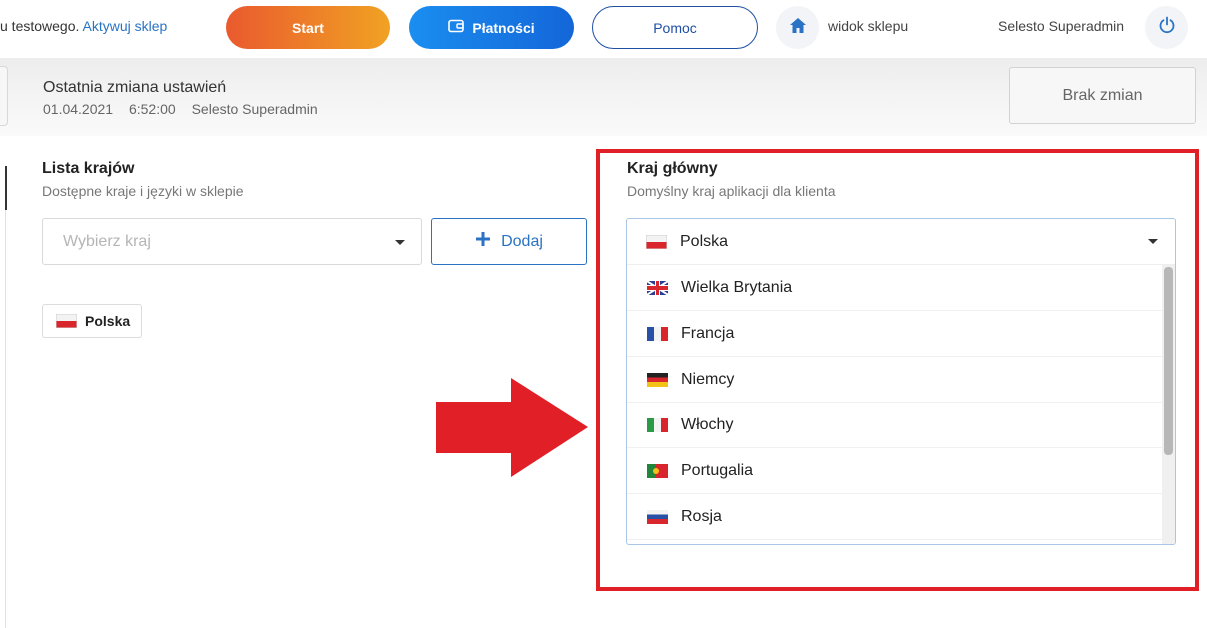 This screenshot has width=1207, height=628. Describe the element at coordinates (232, 241) in the screenshot. I see `country-select: Wybierz kraj` at that location.